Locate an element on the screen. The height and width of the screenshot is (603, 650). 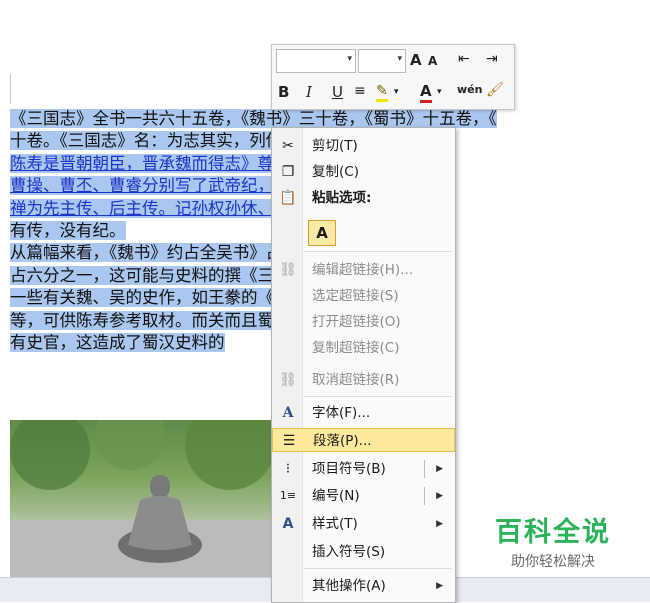
styles-icon: A is located at coordinates (288, 524).